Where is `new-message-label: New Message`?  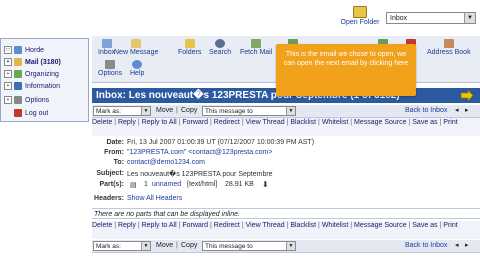 new-message-label: New Message is located at coordinates (136, 52).